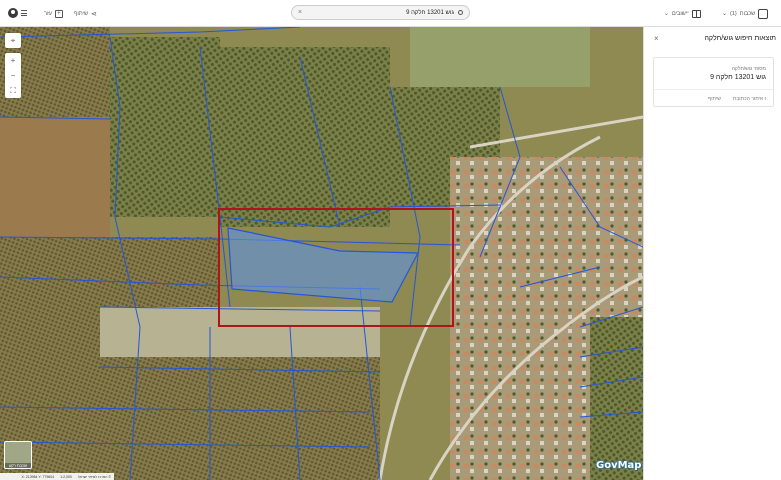  Describe the element at coordinates (24, 14) in the screenshot. I see `hamburger-menu-icon` at that location.